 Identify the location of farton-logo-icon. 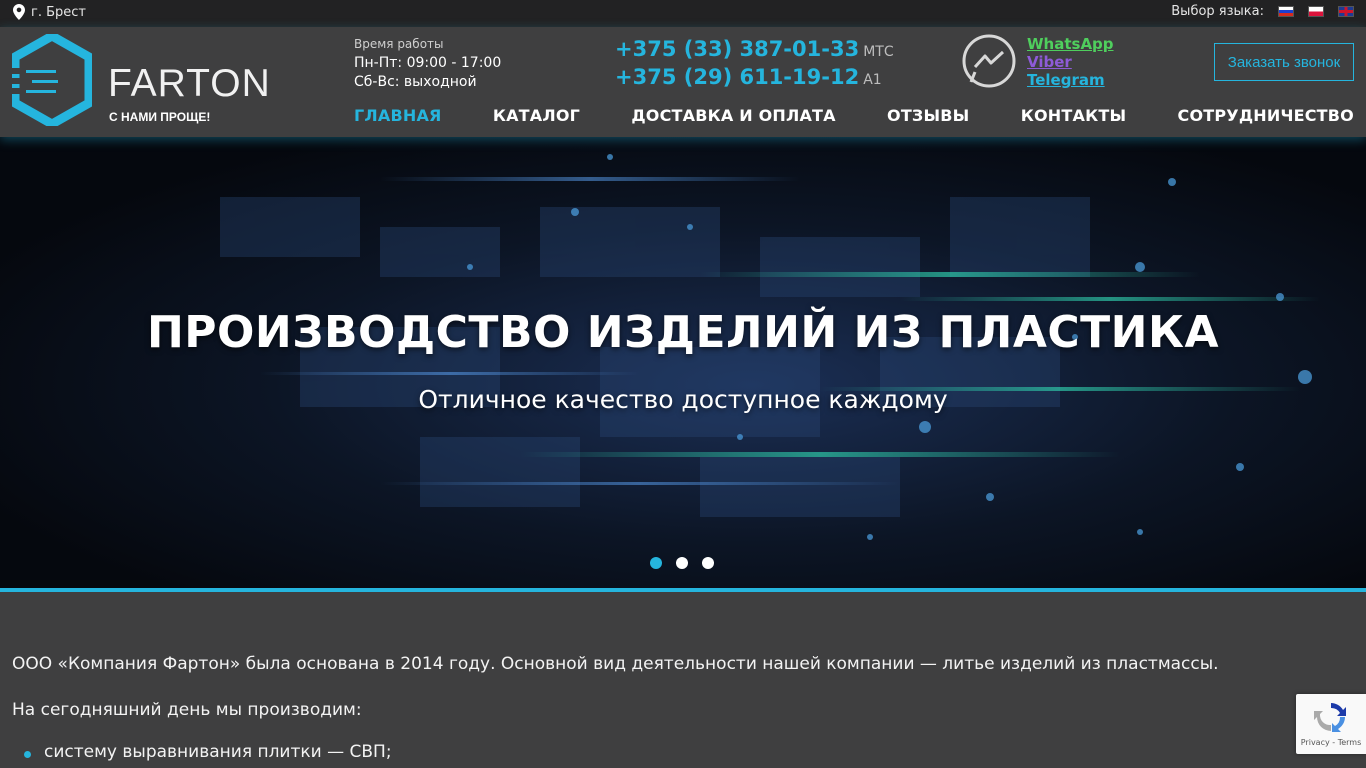
(52, 80).